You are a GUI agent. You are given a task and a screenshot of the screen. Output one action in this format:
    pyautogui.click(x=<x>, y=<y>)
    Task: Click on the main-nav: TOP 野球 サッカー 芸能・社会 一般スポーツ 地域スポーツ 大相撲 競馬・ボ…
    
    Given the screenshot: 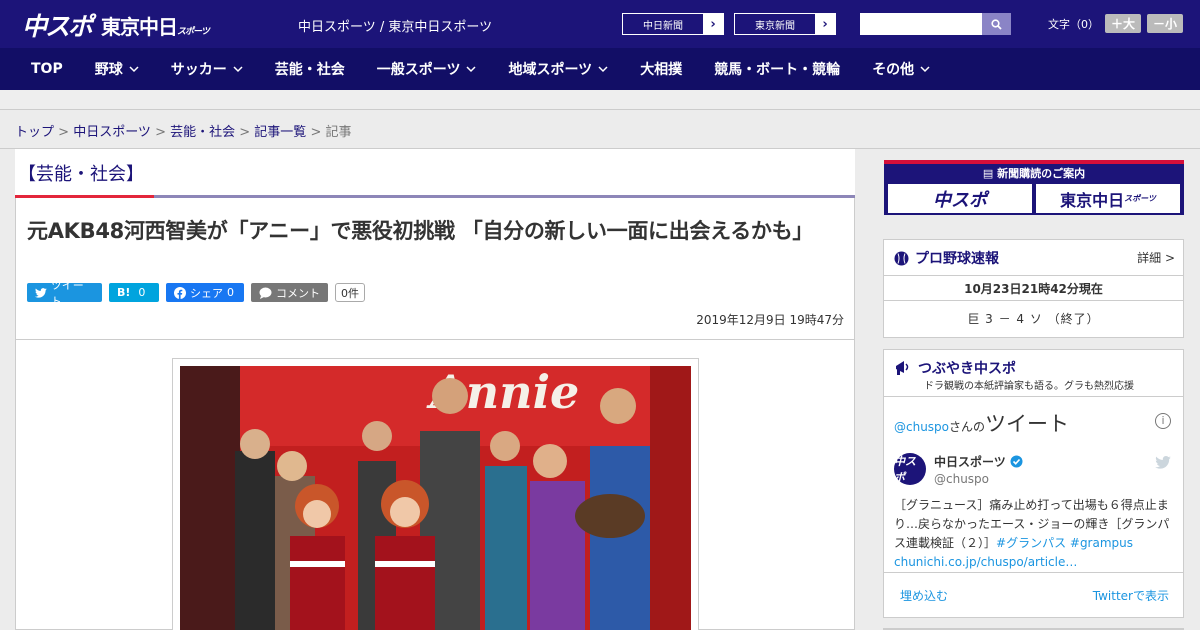 What is the action you would take?
    pyautogui.click(x=600, y=69)
    